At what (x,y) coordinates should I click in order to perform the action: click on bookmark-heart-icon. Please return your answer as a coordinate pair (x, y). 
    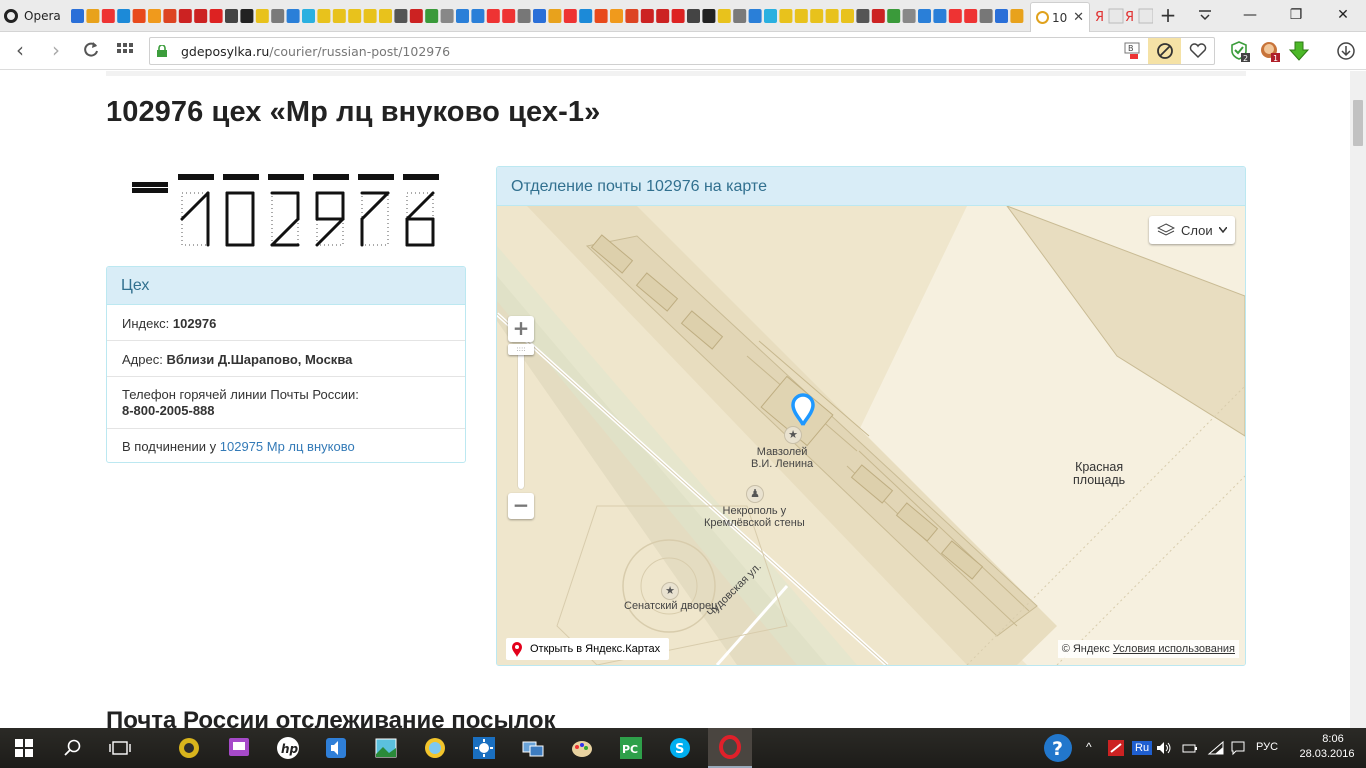
    Looking at the image, I should click on (1197, 51).